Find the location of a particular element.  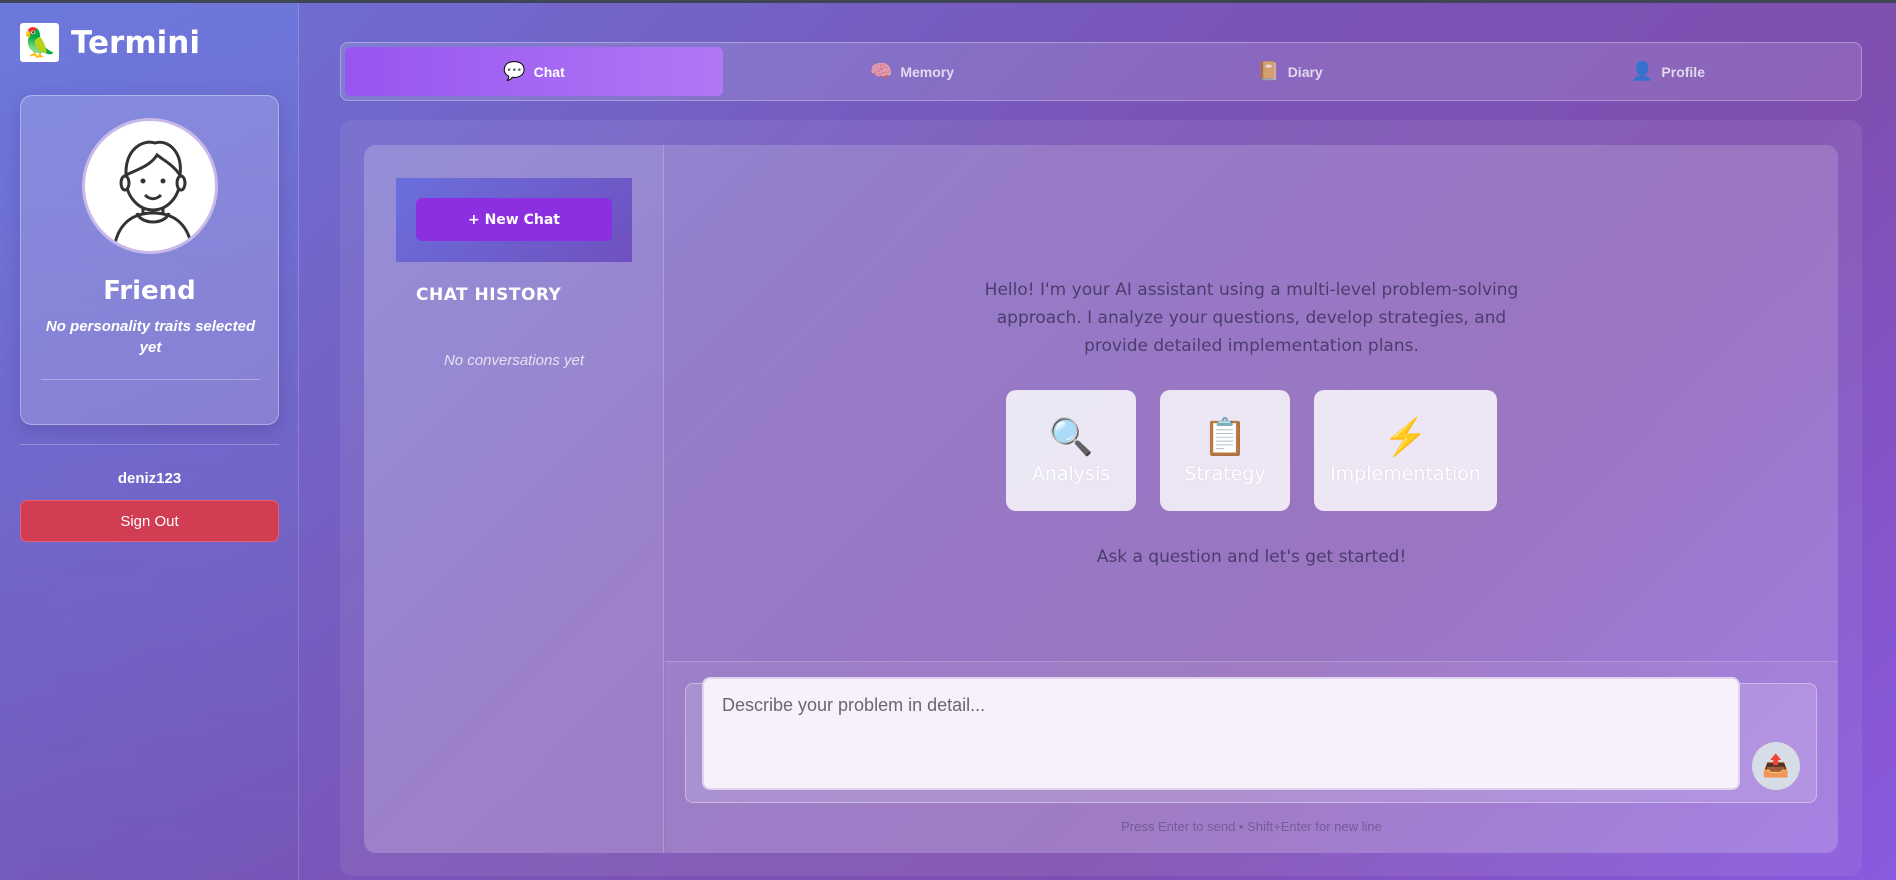

lightning-icon: ⚡ is located at coordinates (1405, 436).